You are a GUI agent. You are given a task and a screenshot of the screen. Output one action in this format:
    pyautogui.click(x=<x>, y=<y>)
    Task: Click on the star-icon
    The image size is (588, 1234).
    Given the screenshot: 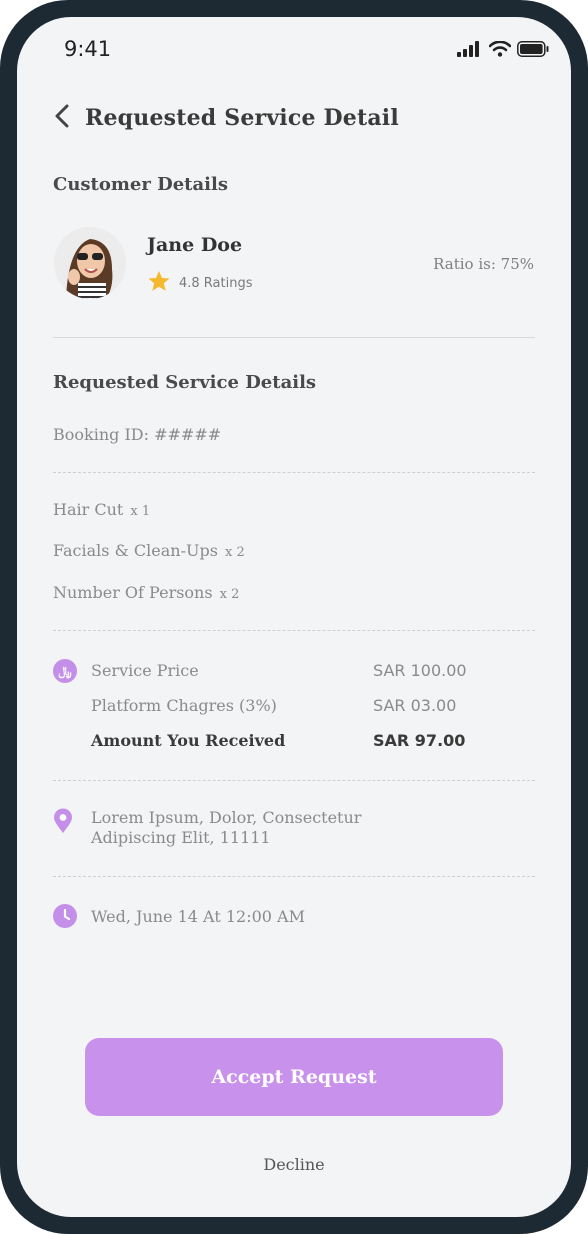 What is the action you would take?
    pyautogui.click(x=159, y=283)
    